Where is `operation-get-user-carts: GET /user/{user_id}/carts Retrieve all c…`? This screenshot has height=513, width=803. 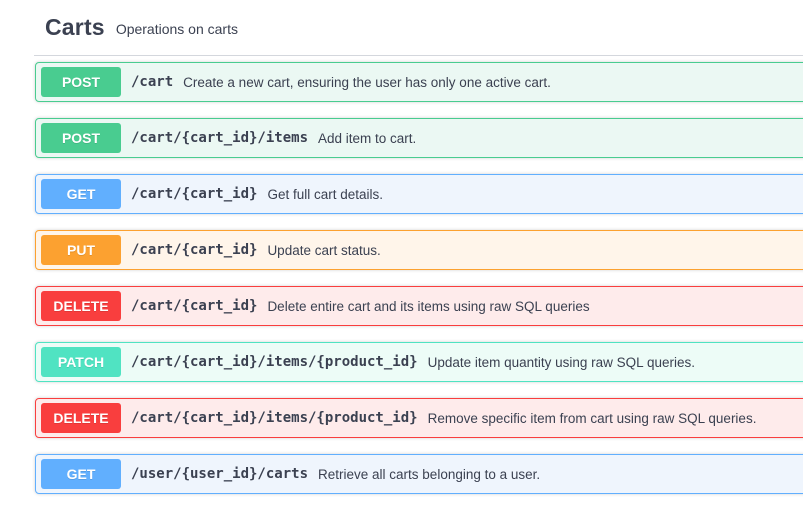
operation-get-user-carts: GET /user/{user_id}/carts Retrieve all c… is located at coordinates (419, 474).